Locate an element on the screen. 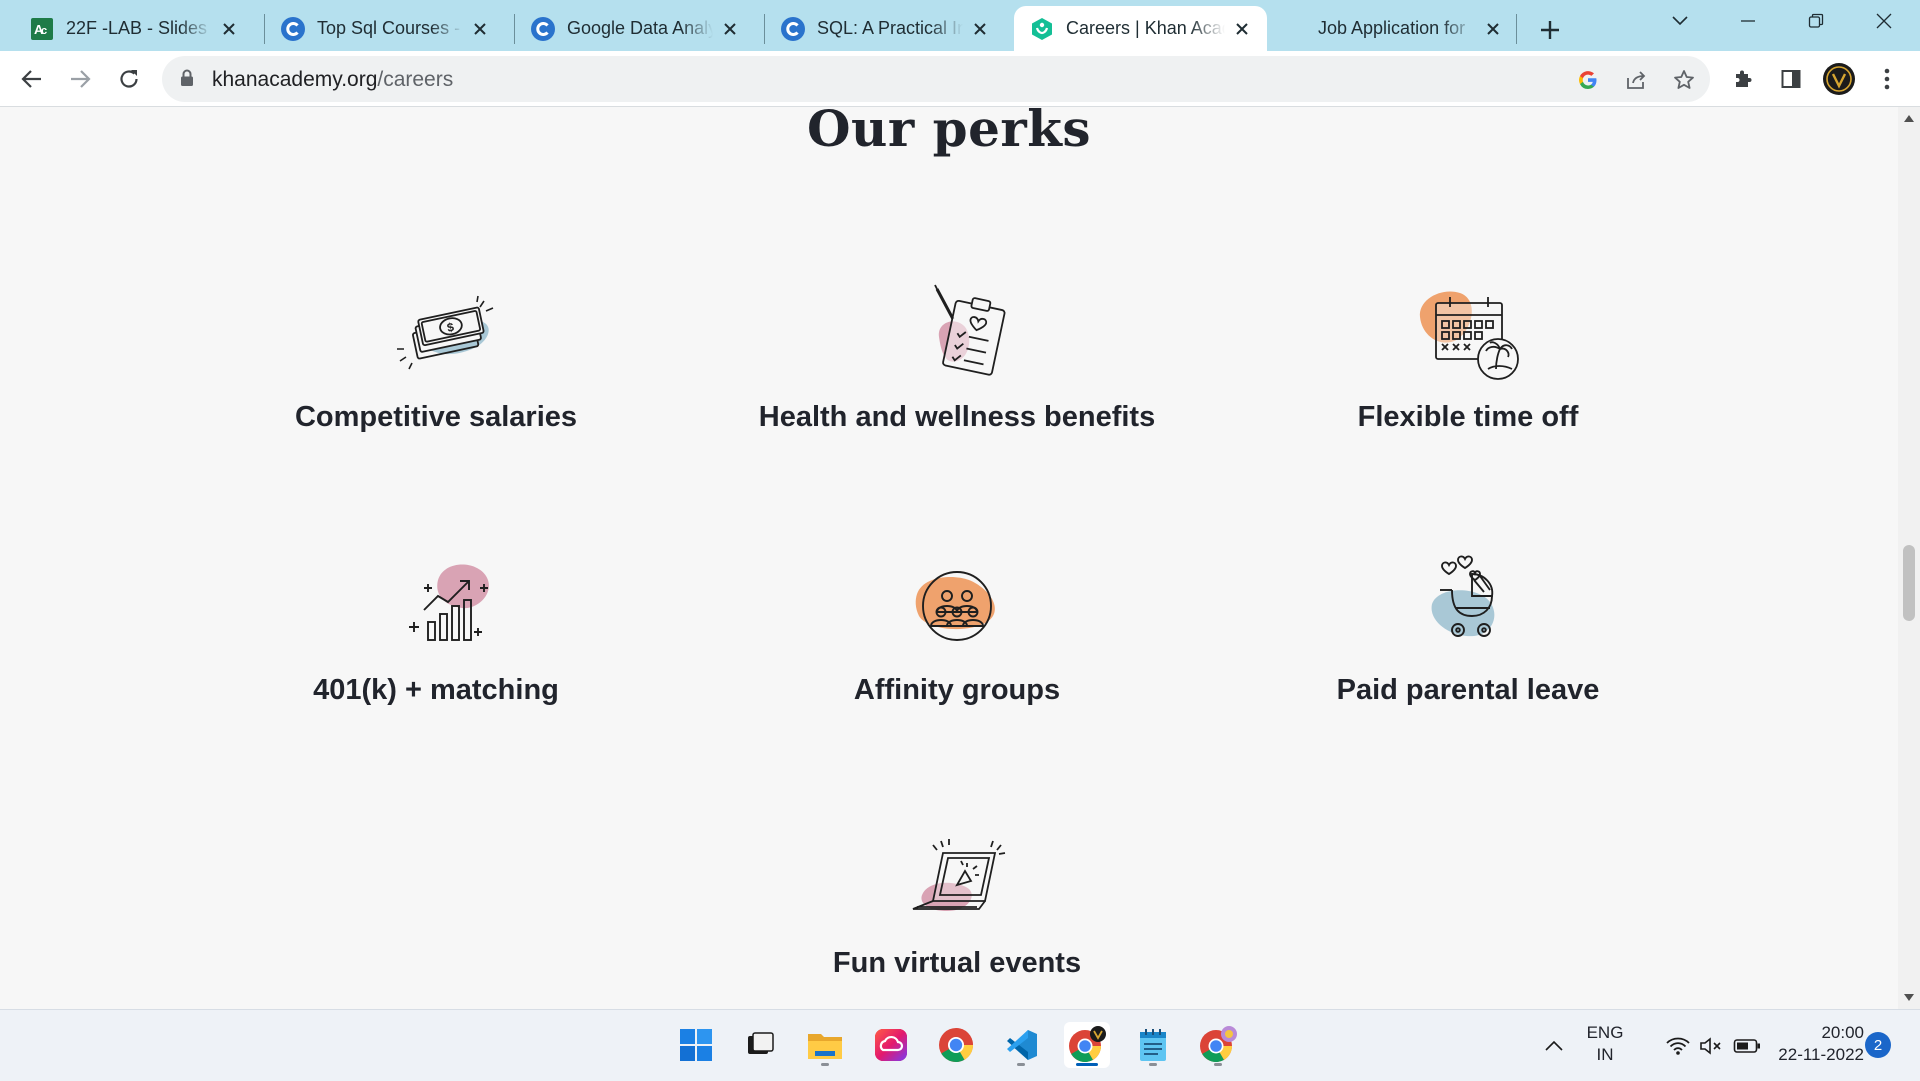  creative-cloud-icon is located at coordinates (891, 1045).